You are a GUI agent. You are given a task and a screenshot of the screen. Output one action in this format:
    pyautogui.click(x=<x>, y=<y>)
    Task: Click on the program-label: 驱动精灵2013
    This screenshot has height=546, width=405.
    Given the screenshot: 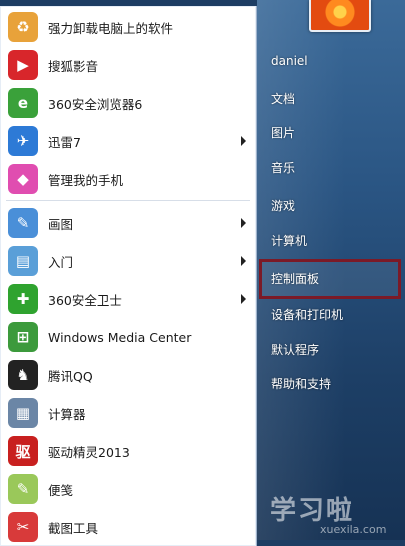 What is the action you would take?
    pyautogui.click(x=89, y=452)
    